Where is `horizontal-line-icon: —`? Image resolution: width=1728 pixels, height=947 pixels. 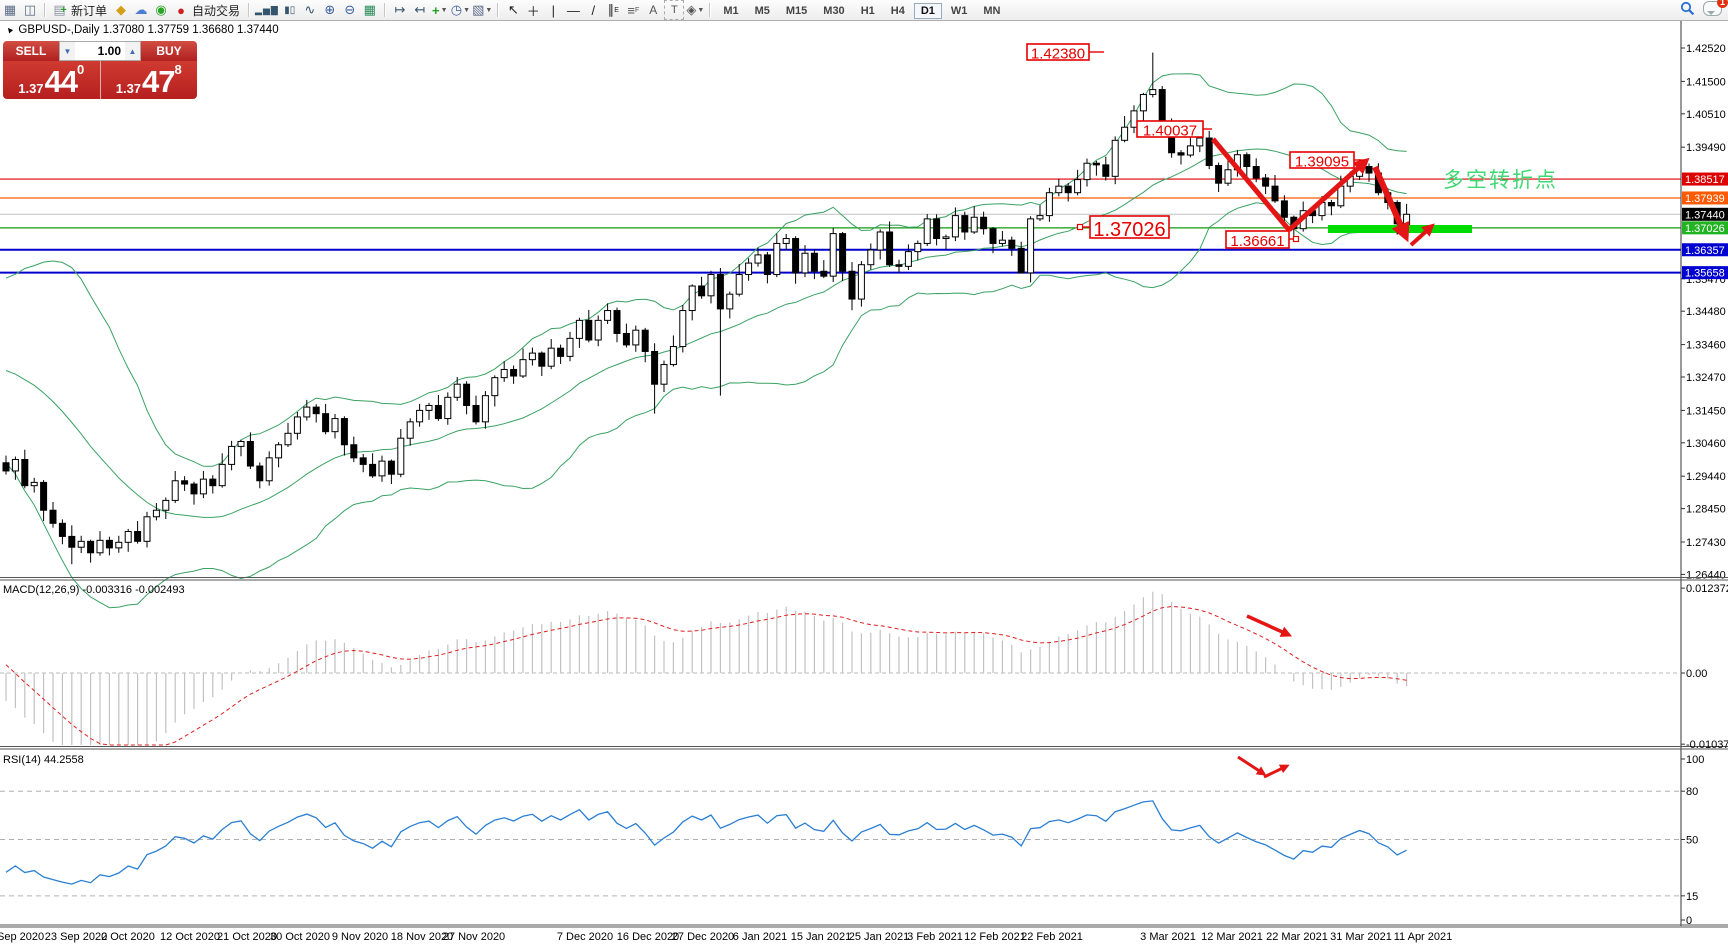
horizontal-line-icon: — is located at coordinates (573, 10).